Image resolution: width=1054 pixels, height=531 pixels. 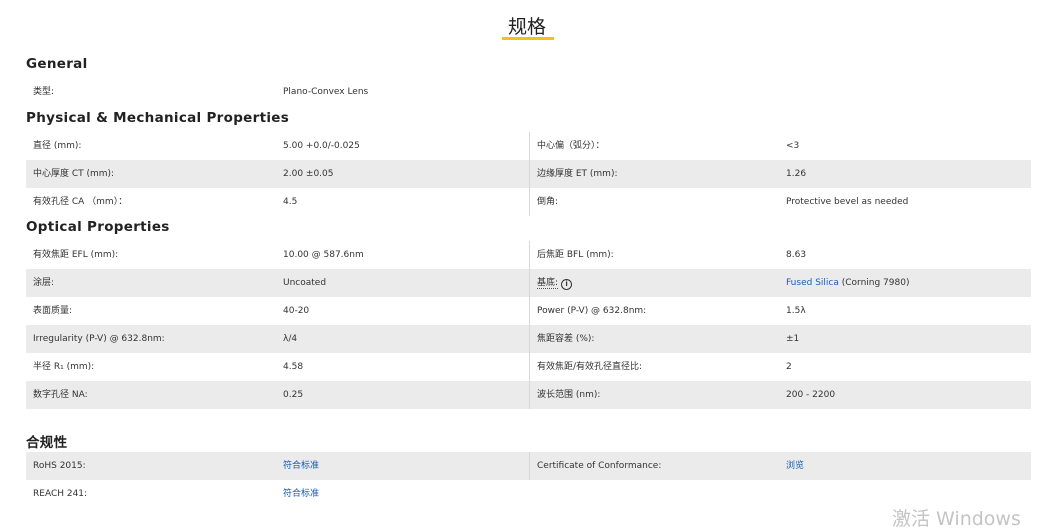 What do you see at coordinates (812, 283) in the screenshot?
I see `fused-silica-link: Fused Silica` at bounding box center [812, 283].